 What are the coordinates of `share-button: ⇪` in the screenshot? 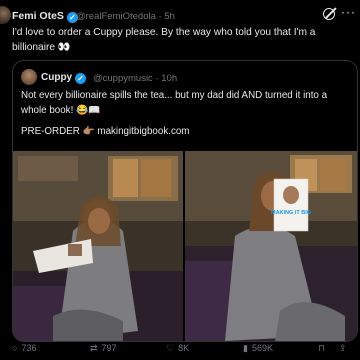 It's located at (345, 348).